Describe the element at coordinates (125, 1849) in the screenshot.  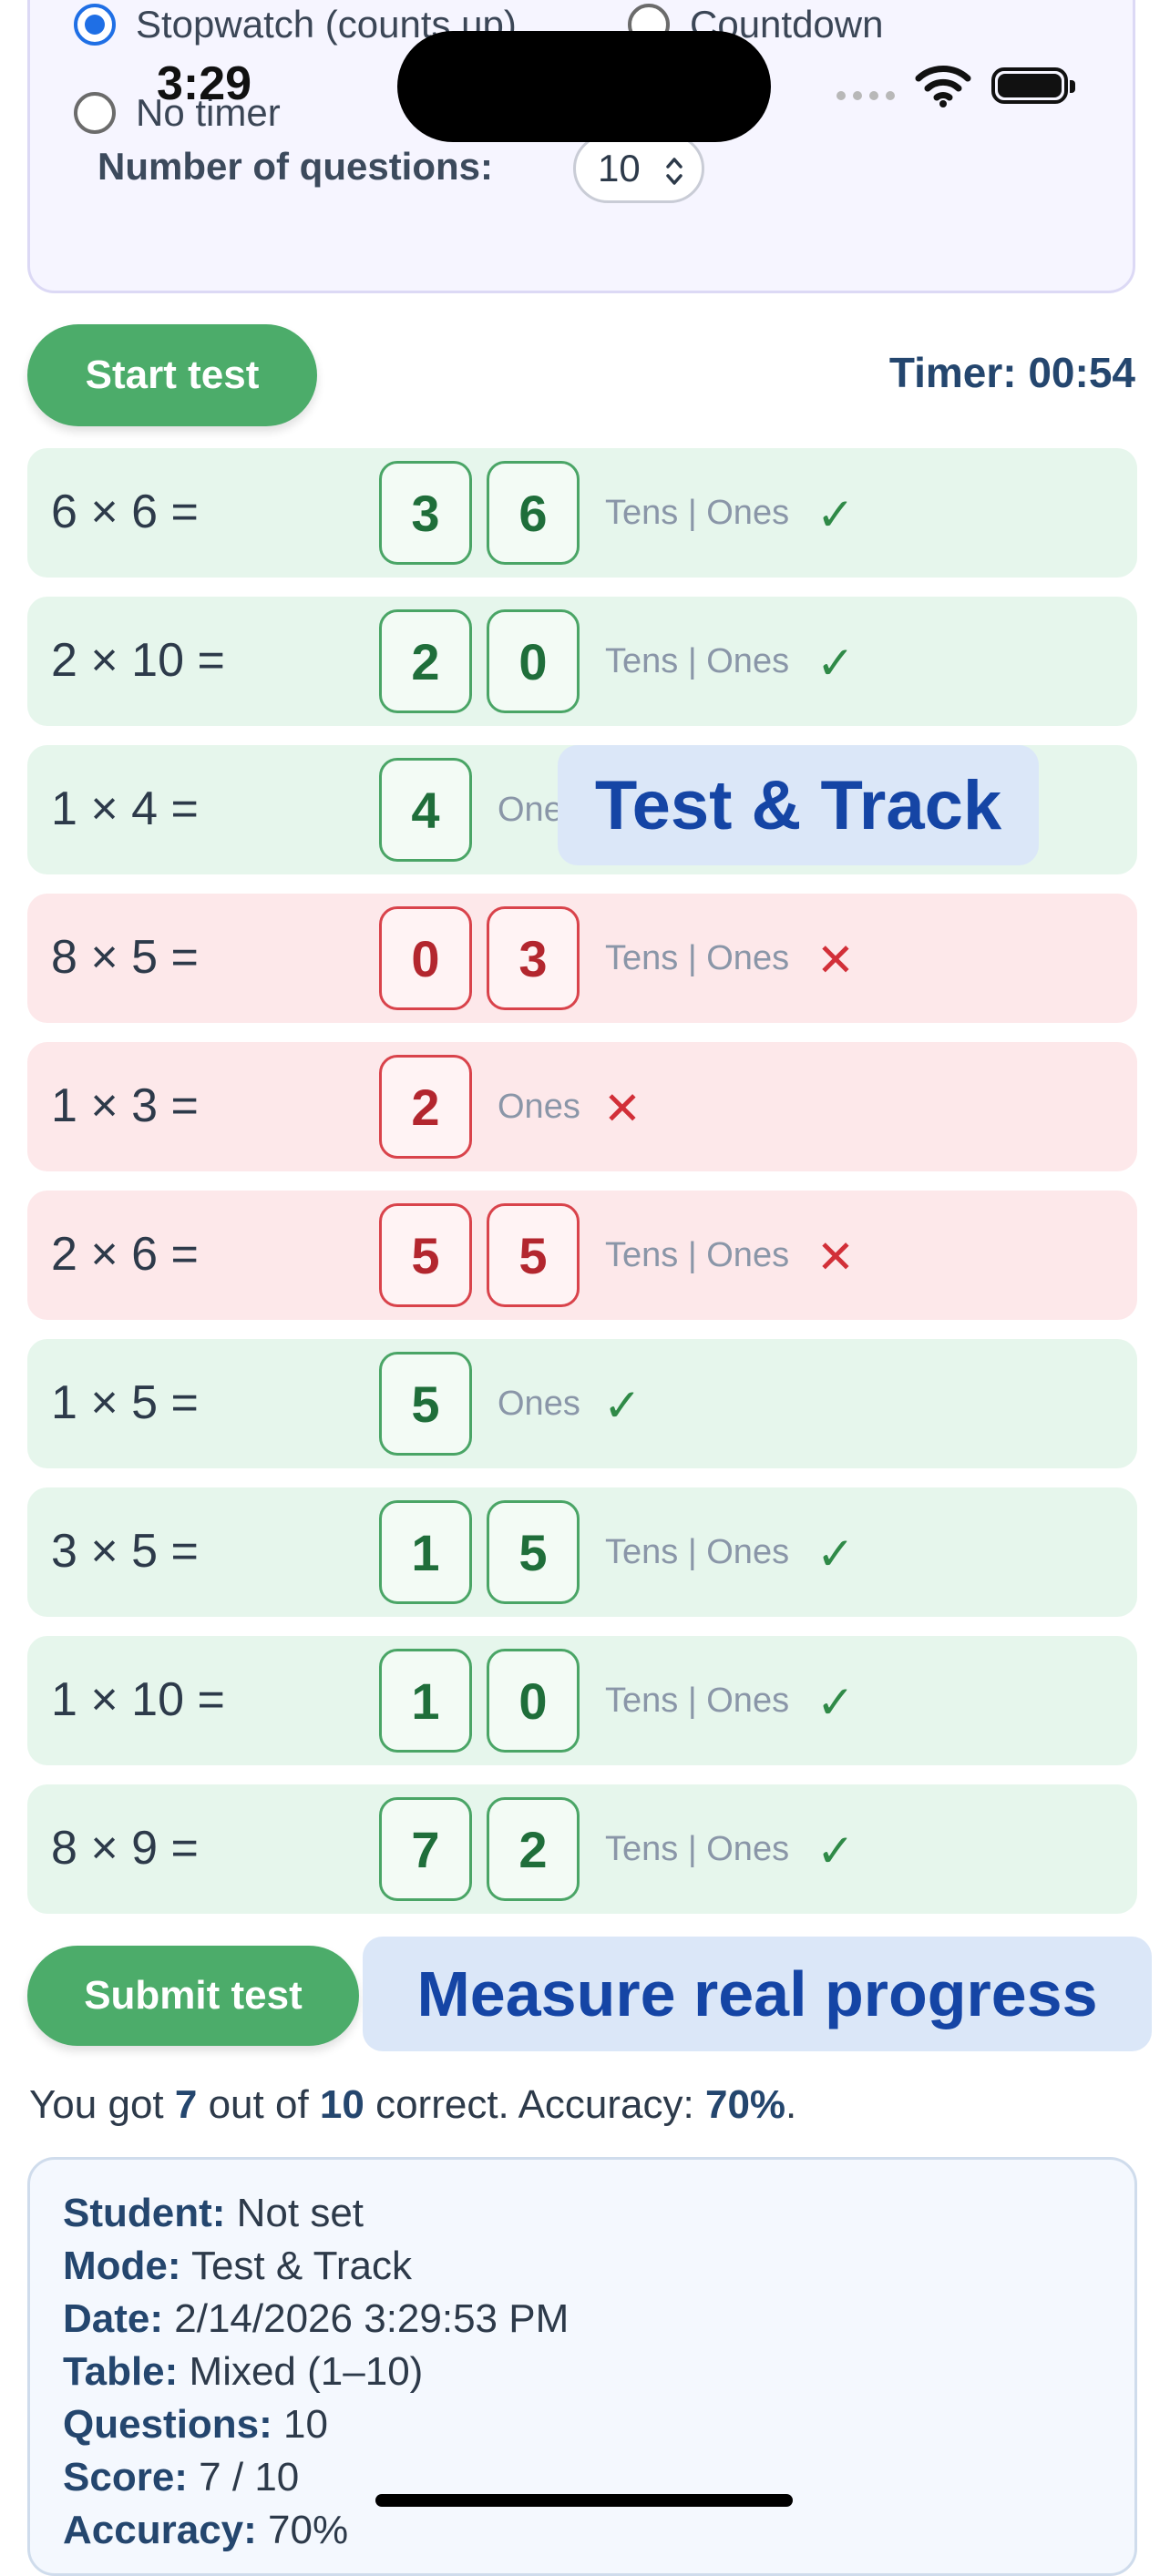
I see `question-text: 8 × 9 =` at that location.